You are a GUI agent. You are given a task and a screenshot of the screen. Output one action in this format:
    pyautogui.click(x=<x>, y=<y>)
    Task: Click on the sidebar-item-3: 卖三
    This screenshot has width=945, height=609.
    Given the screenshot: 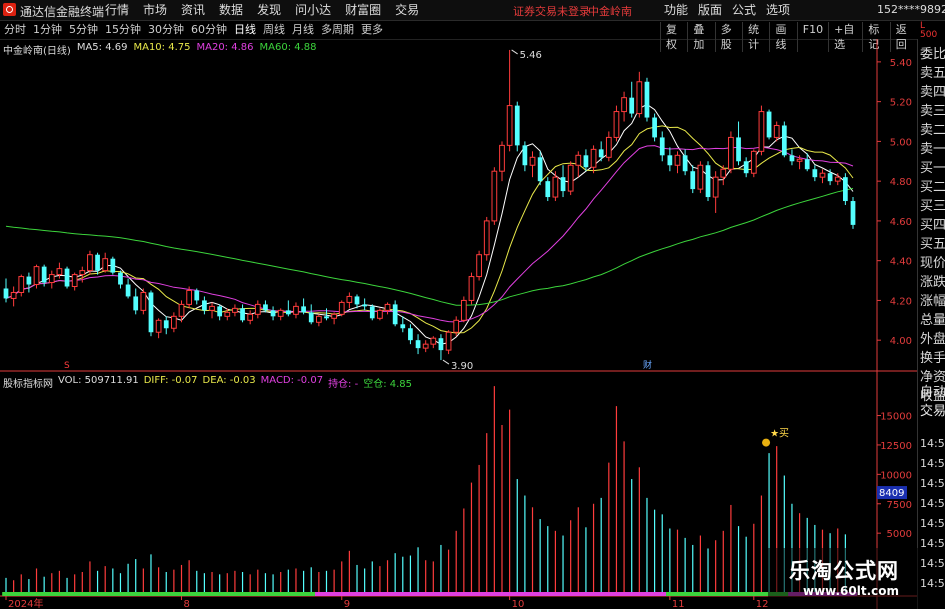 What is the action you would take?
    pyautogui.click(x=932, y=111)
    